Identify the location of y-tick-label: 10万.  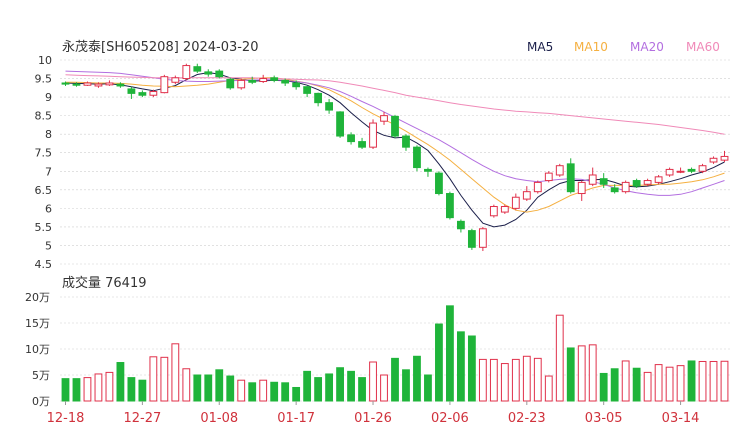
(37, 349).